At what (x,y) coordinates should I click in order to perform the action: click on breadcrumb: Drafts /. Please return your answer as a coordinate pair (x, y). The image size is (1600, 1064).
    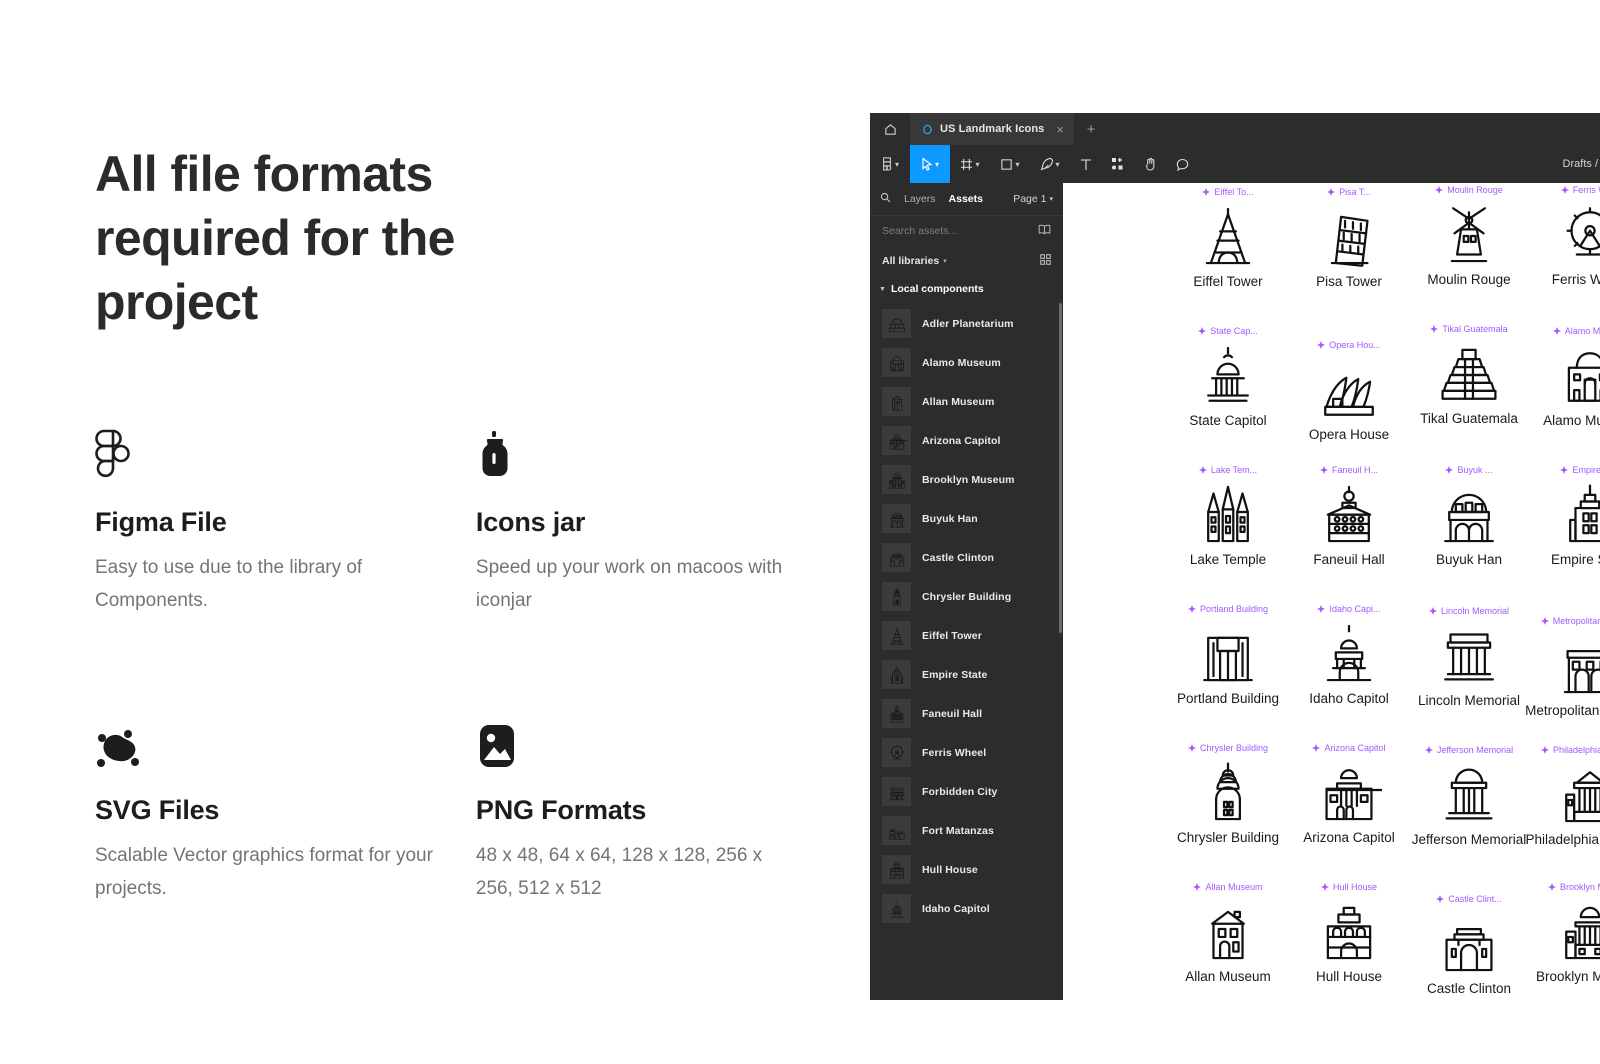
    Looking at the image, I should click on (1581, 164).